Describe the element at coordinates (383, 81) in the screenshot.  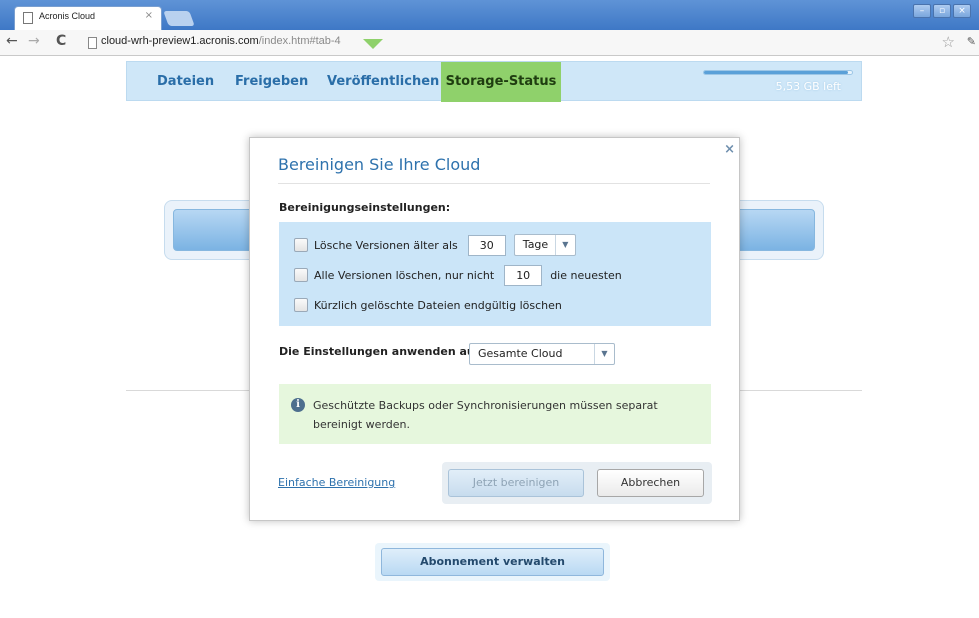
I see `tab-veroeffentlichen: Veröffentlichen` at that location.